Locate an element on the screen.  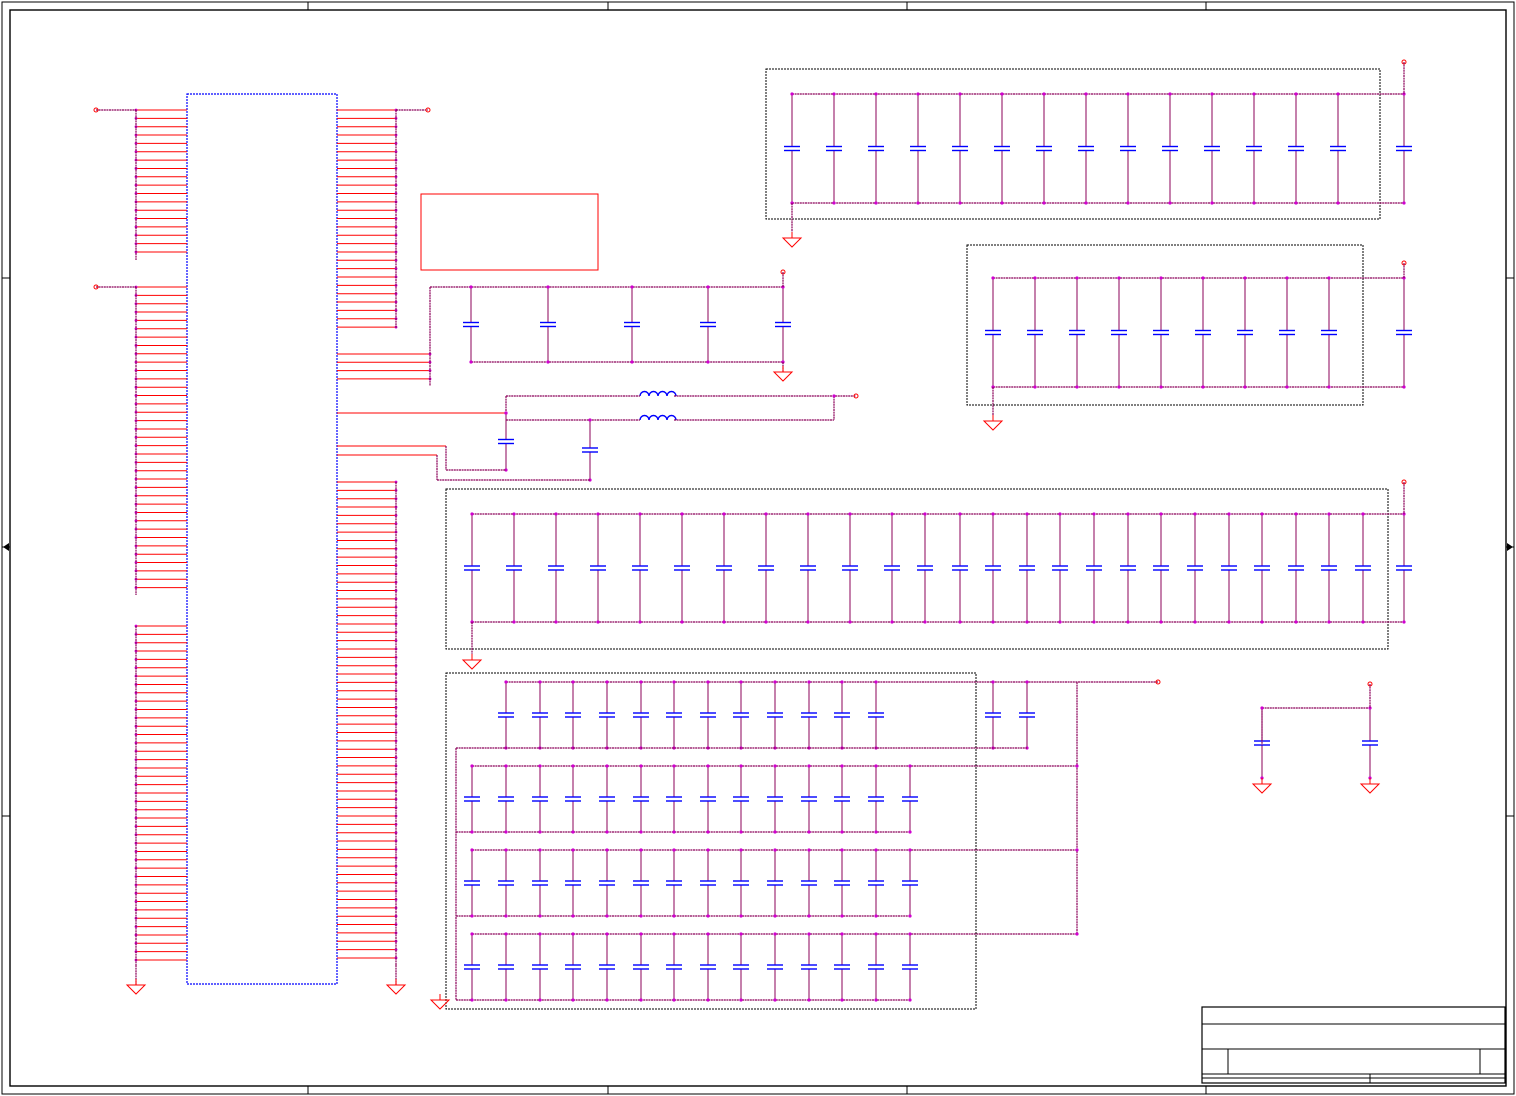
note-box is located at coordinates (509, 232).